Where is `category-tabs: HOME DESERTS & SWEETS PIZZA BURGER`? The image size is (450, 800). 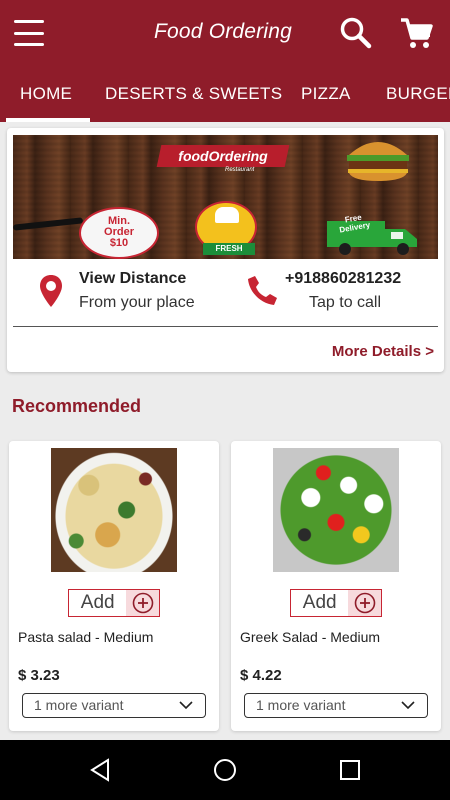 category-tabs: HOME DESERTS & SWEETS PIZZA BURGER is located at coordinates (225, 93).